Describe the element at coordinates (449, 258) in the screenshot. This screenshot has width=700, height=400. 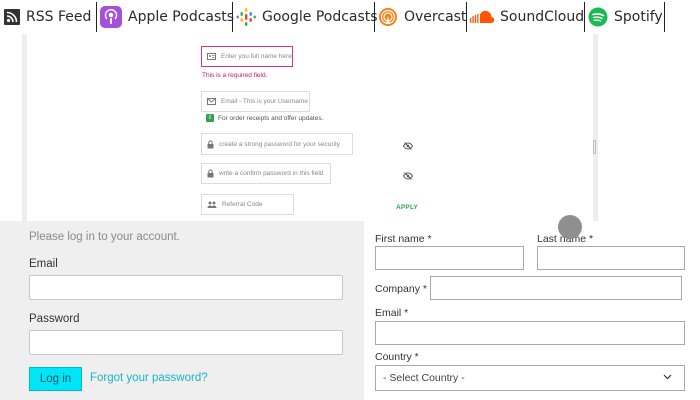
I see `first-name-input` at that location.